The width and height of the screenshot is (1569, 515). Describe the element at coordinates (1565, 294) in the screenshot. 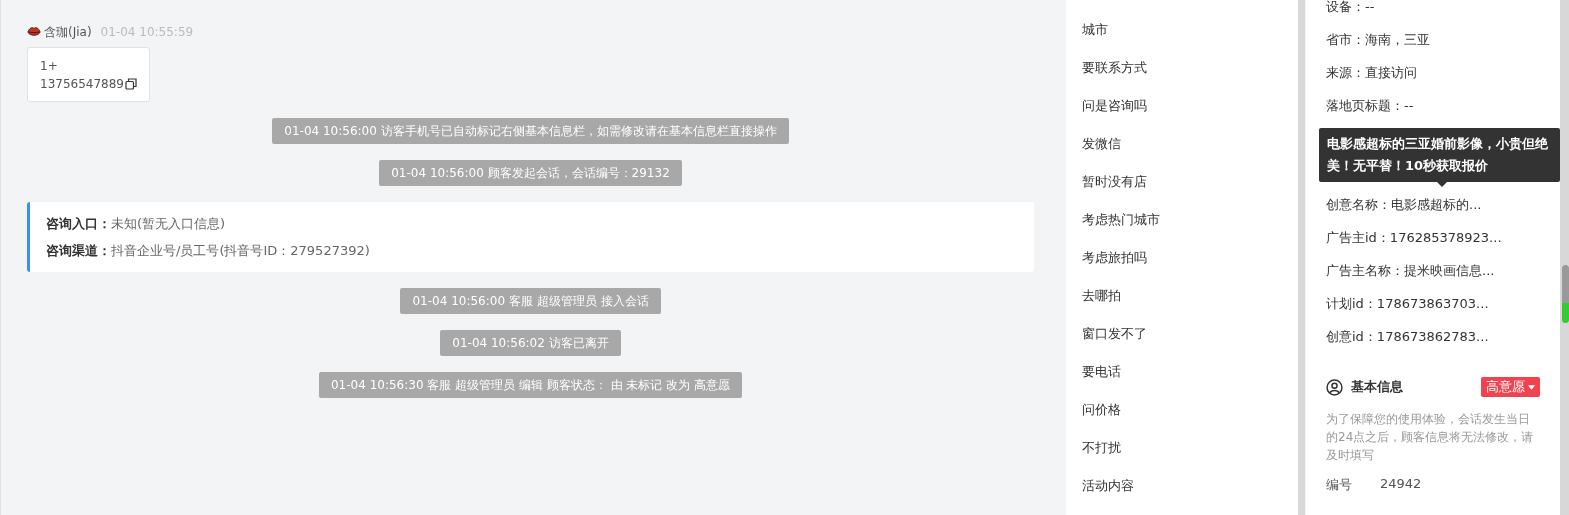

I see `scrollbar-thumb` at that location.